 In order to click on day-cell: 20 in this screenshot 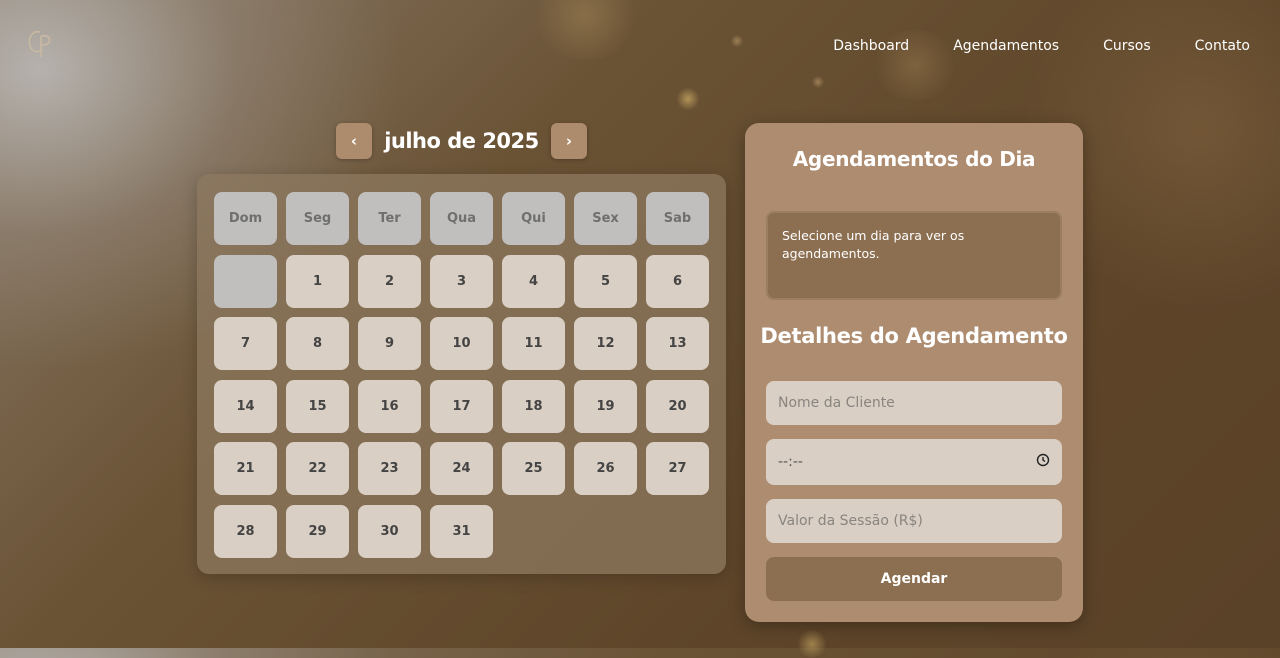, I will do `click(677, 406)`.